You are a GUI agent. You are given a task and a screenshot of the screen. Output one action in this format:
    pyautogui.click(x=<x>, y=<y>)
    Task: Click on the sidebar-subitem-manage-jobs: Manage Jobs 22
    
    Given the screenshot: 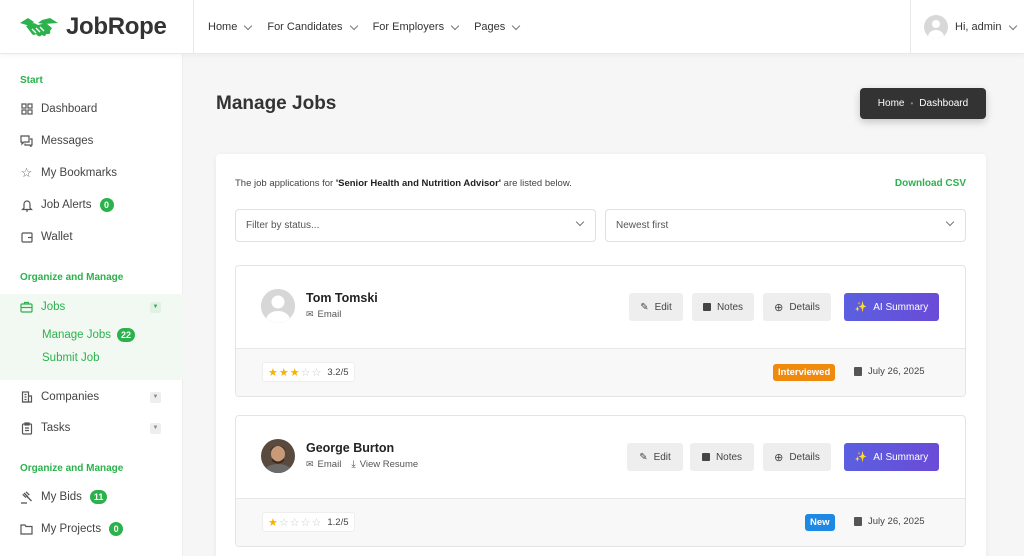 What is the action you would take?
    pyautogui.click(x=89, y=335)
    